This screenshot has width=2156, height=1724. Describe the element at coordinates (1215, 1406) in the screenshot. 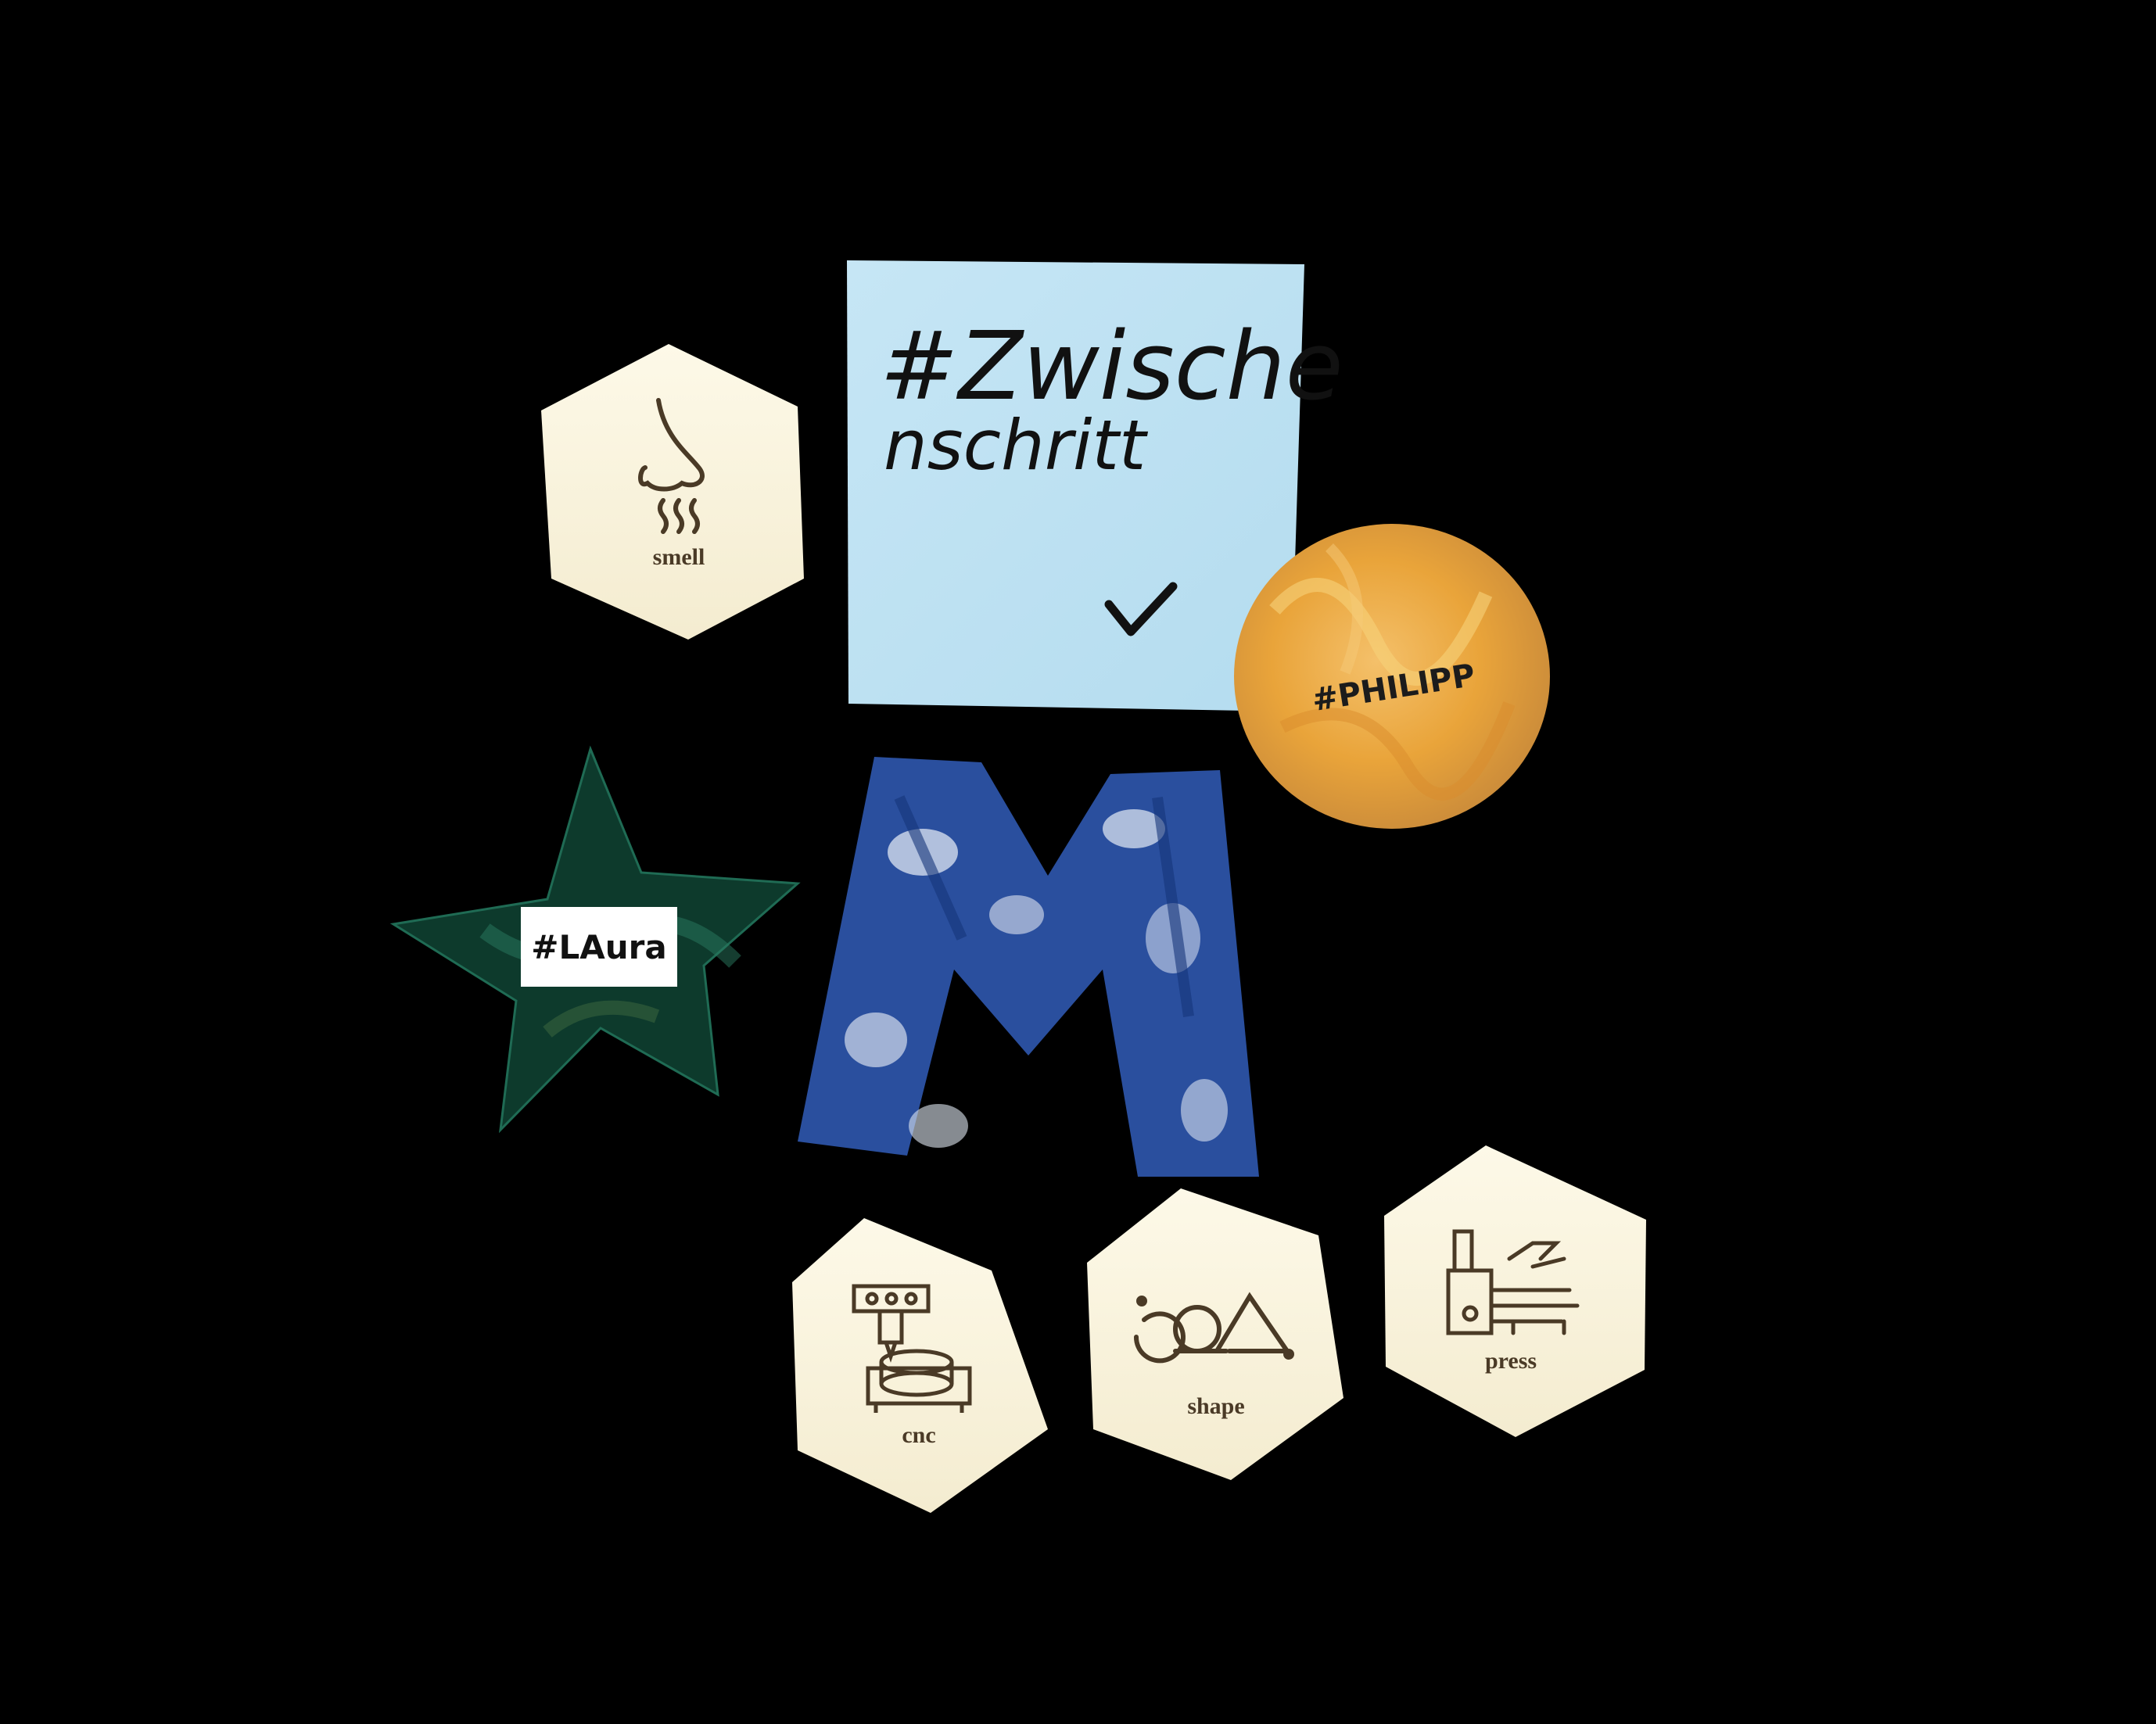

I see `shape-label: shape` at that location.